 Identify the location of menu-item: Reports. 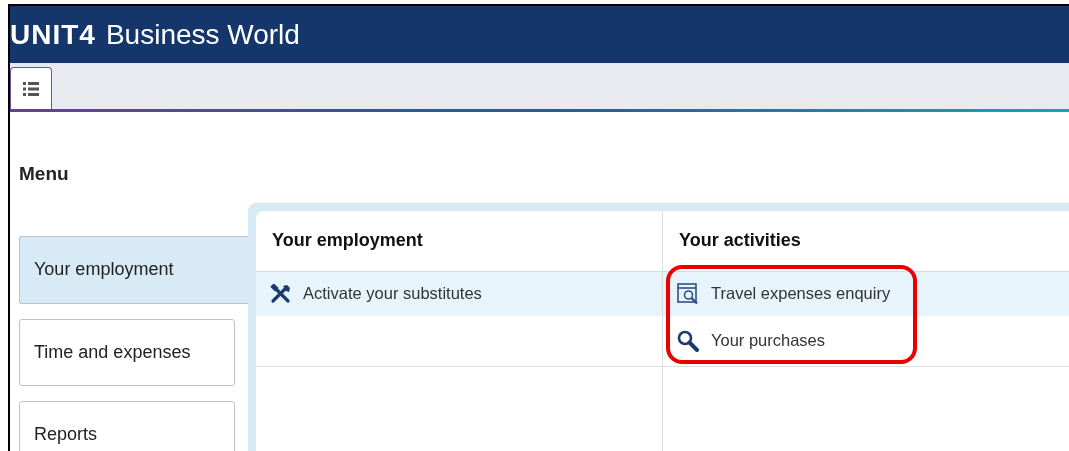
(127, 425).